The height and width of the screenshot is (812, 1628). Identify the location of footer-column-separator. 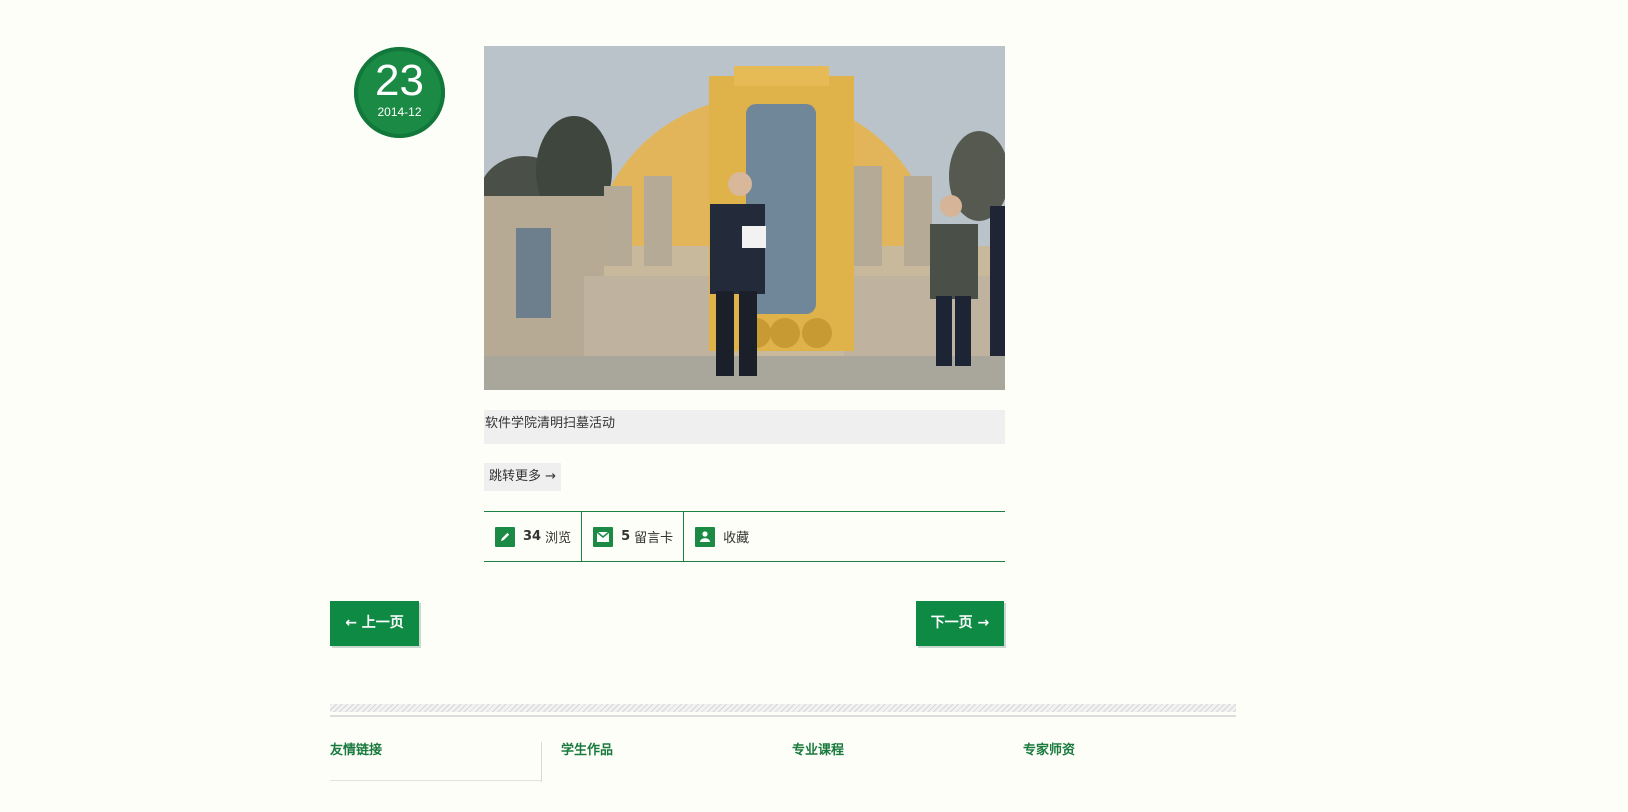
(541, 762).